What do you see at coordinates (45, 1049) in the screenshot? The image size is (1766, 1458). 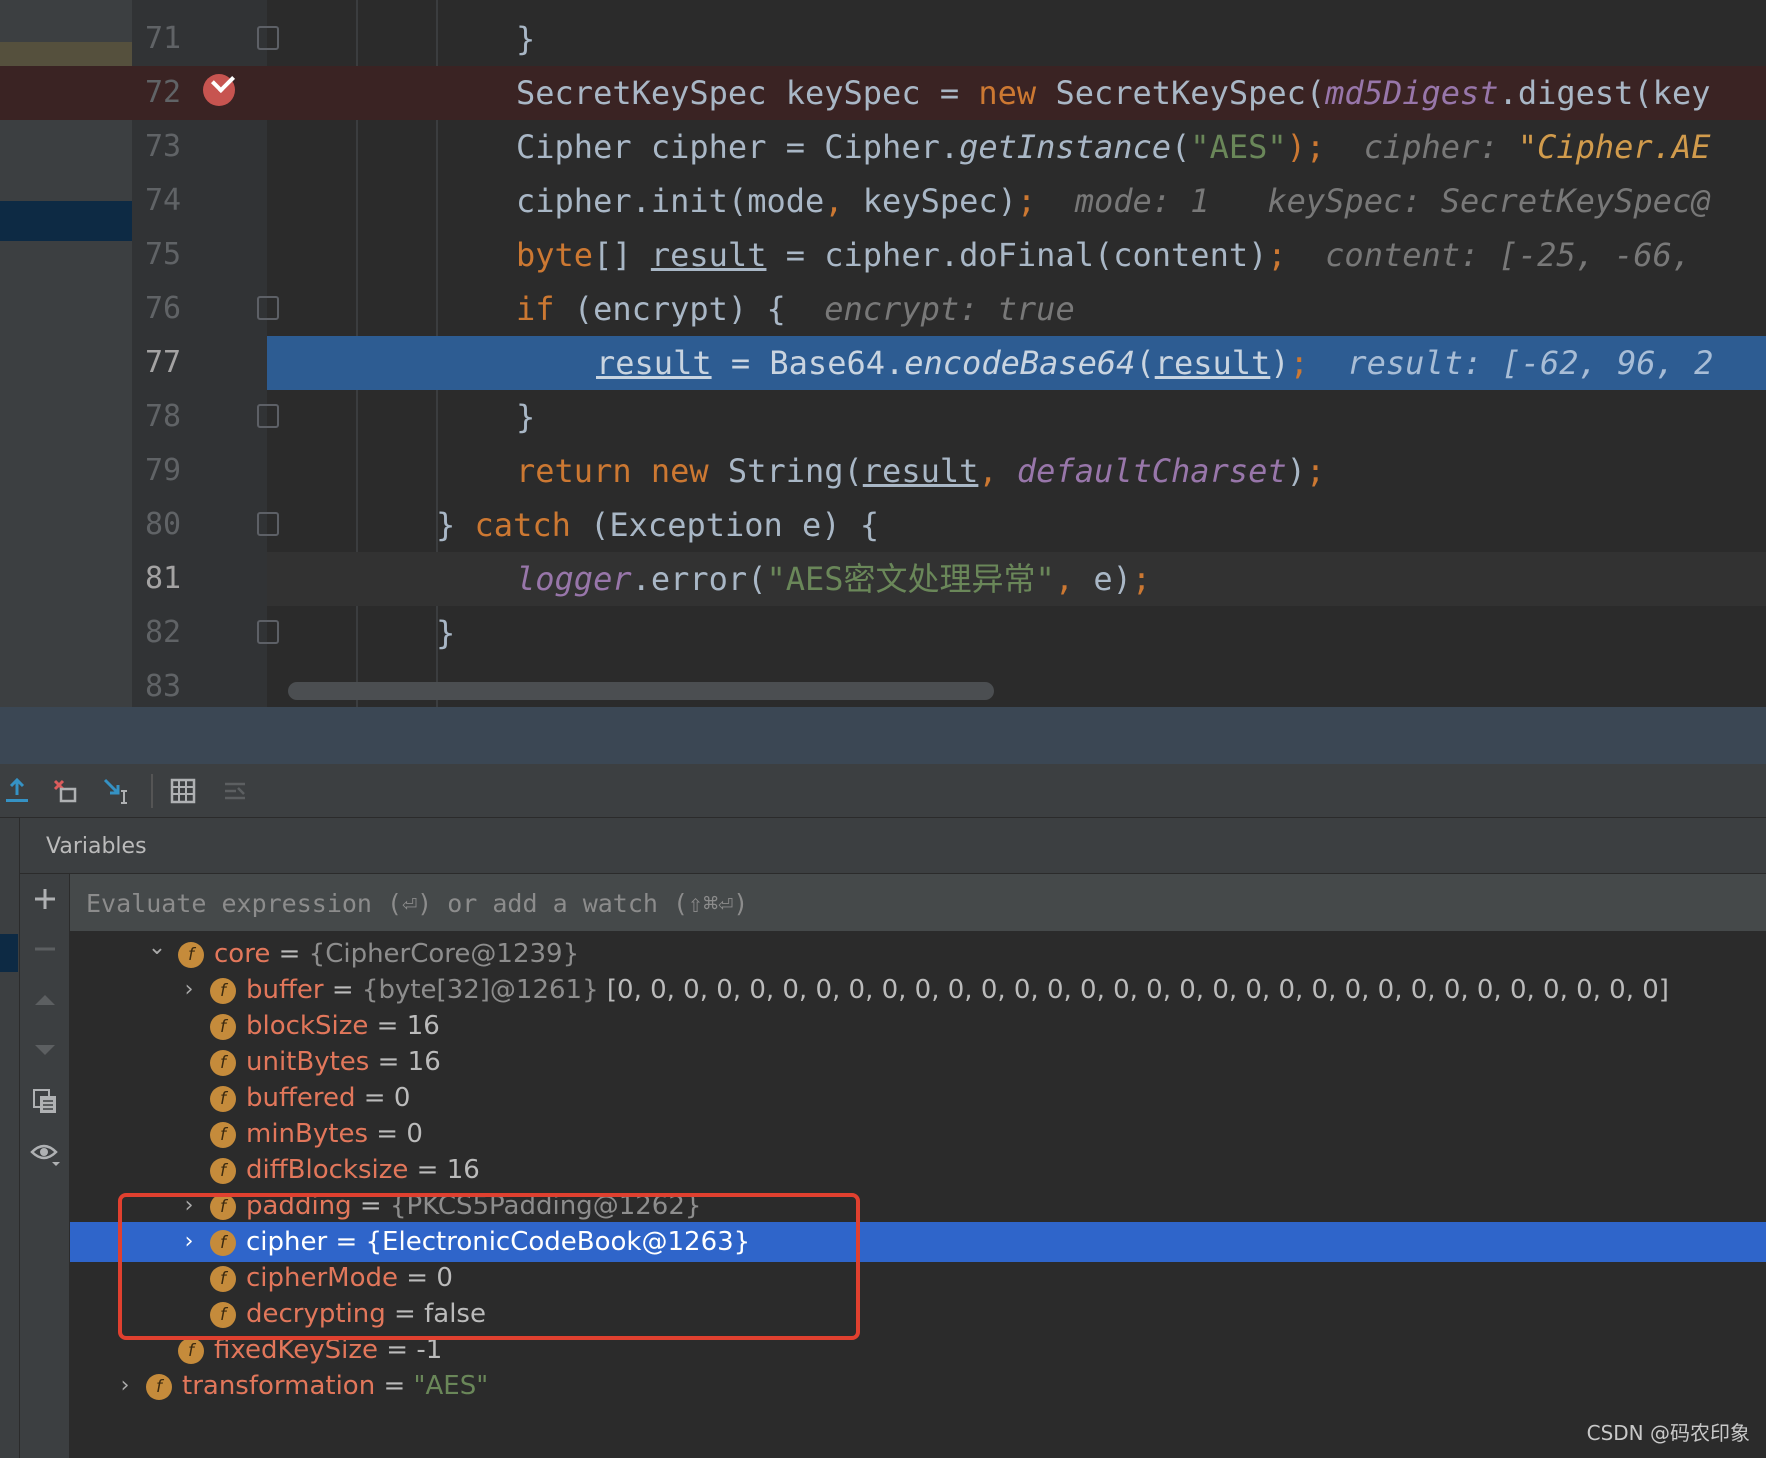 I see `move-down-icon` at bounding box center [45, 1049].